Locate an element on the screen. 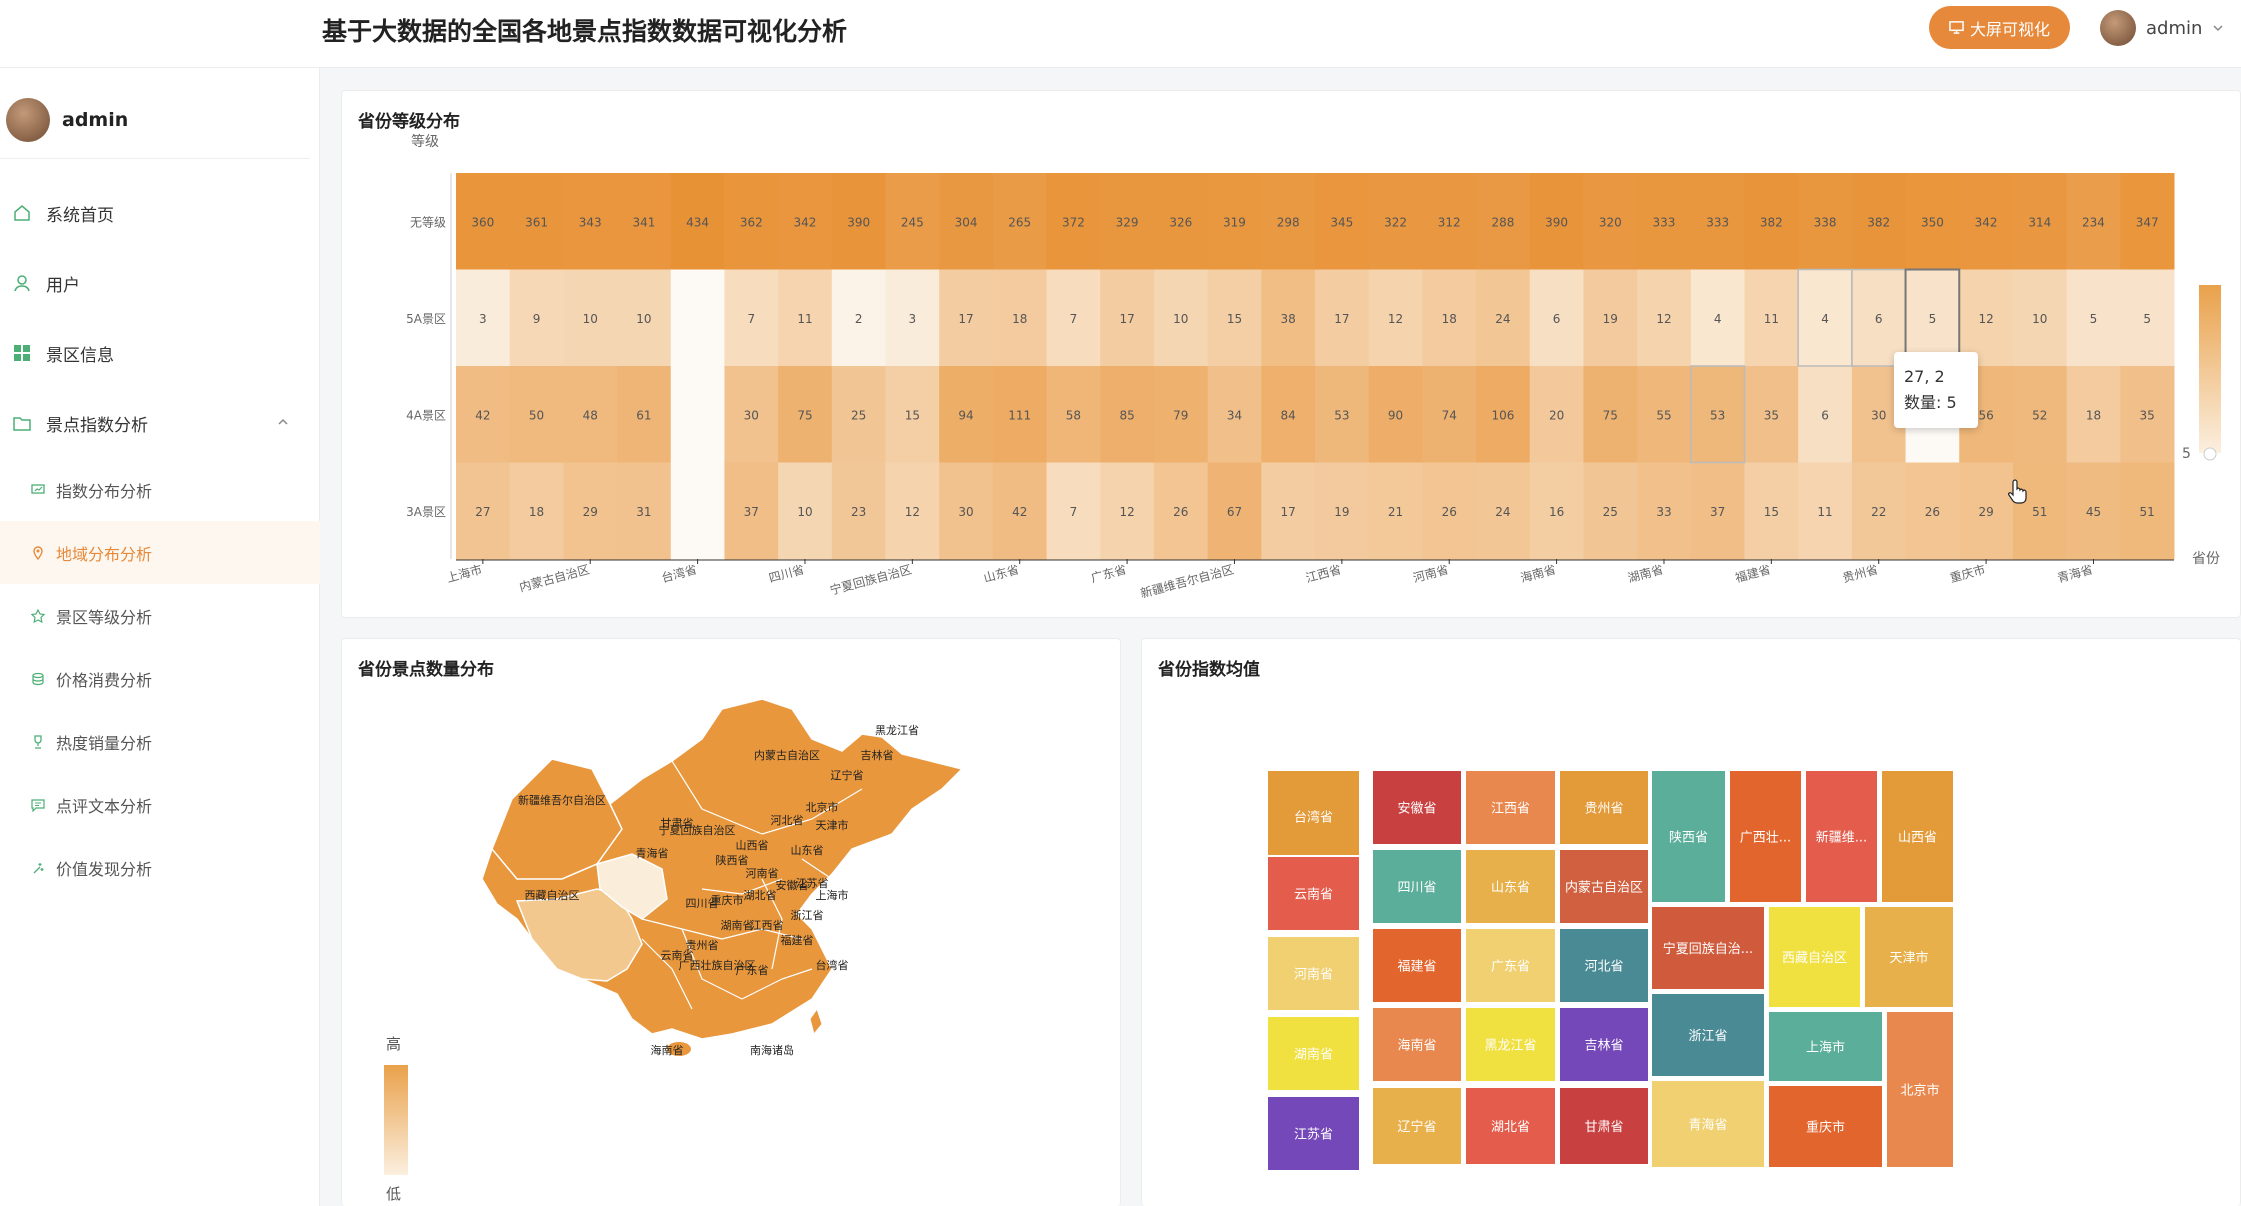  treemap-label: 辽宁省 is located at coordinates (1416, 1127).